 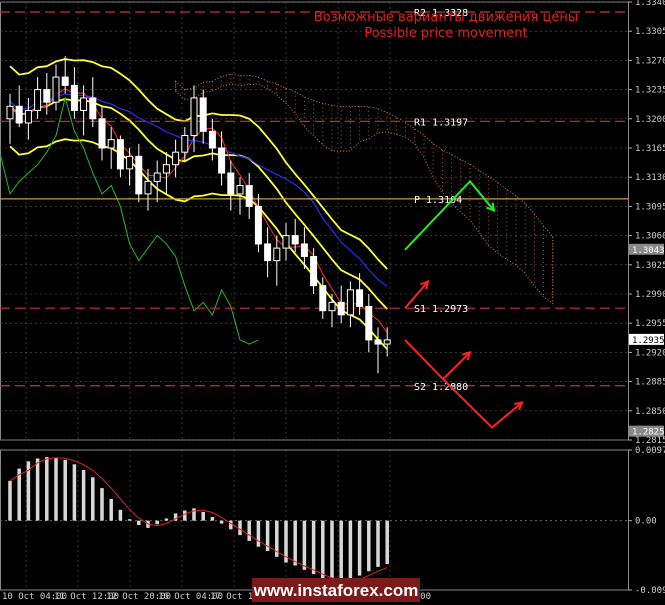 What do you see at coordinates (648, 341) in the screenshot?
I see `current-price-box-label: 1.2935` at bounding box center [648, 341].